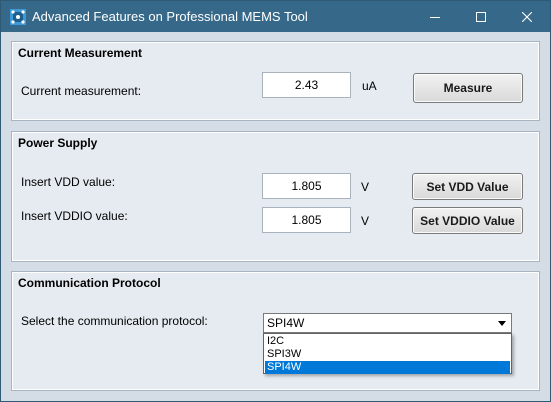  Describe the element at coordinates (387, 323) in the screenshot. I see `protocol-select: SPI4W` at that location.